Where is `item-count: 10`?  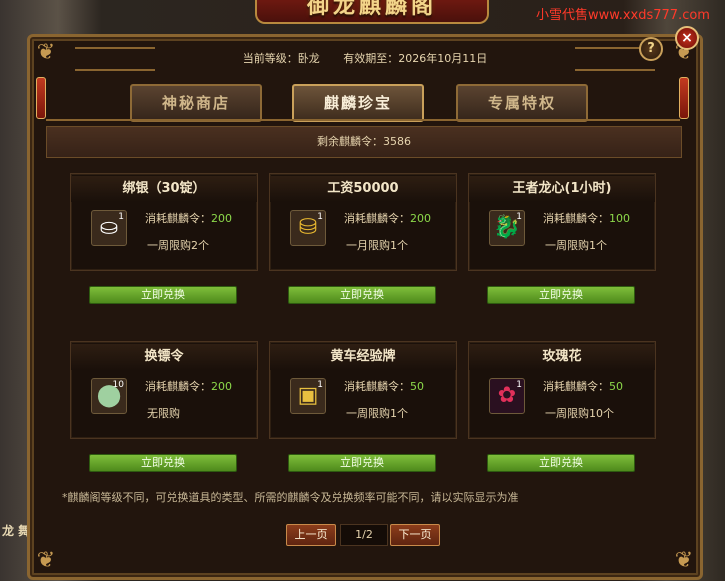 item-count: 10 is located at coordinates (118, 385).